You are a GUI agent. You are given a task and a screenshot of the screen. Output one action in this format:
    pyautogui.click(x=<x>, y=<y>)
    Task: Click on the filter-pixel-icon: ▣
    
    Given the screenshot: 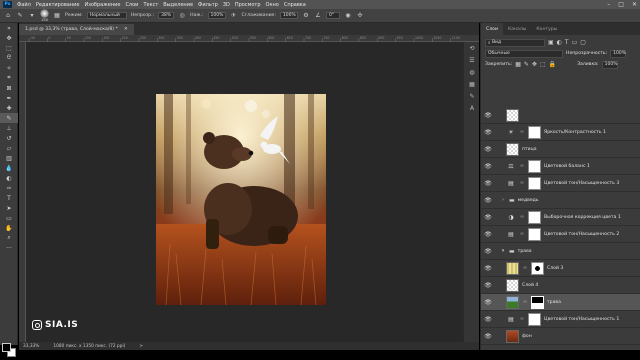 What is the action you would take?
    pyautogui.click(x=551, y=42)
    